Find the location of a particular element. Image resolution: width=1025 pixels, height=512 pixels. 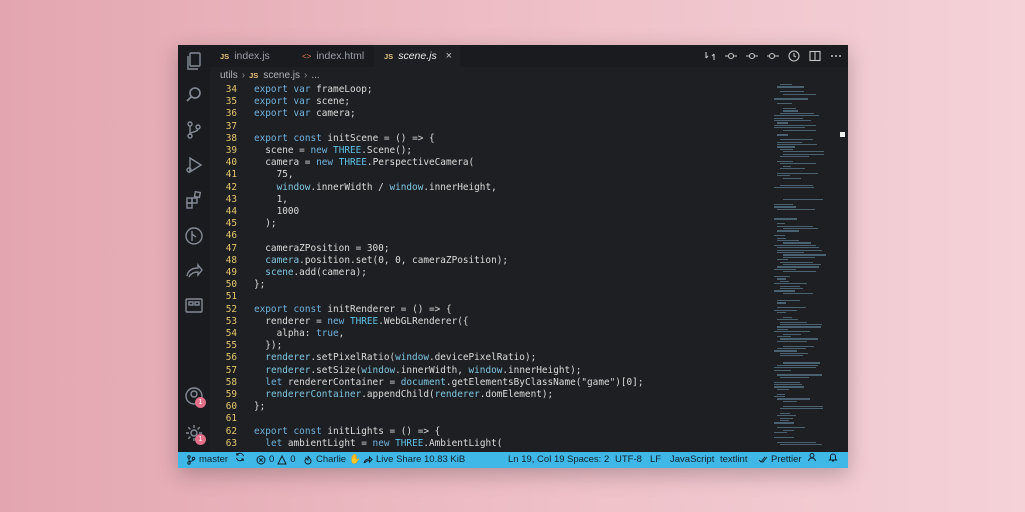

code-line: 49 scene.add(camera); is located at coordinates (490, 273).